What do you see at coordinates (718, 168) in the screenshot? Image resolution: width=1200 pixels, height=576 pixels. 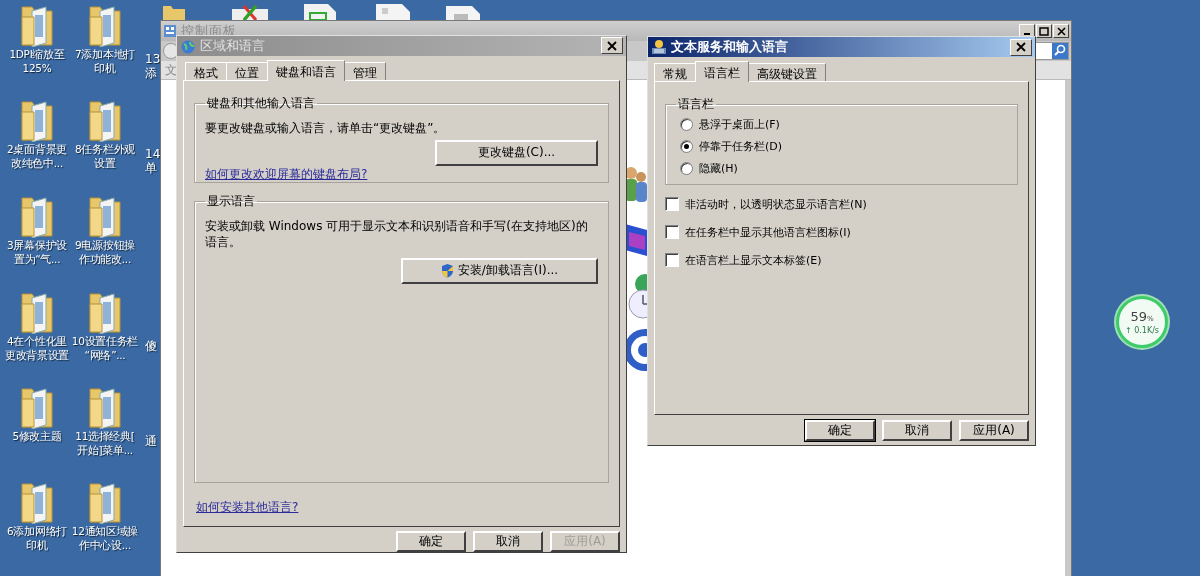 I see `option-label: 隐藏(H)` at bounding box center [718, 168].